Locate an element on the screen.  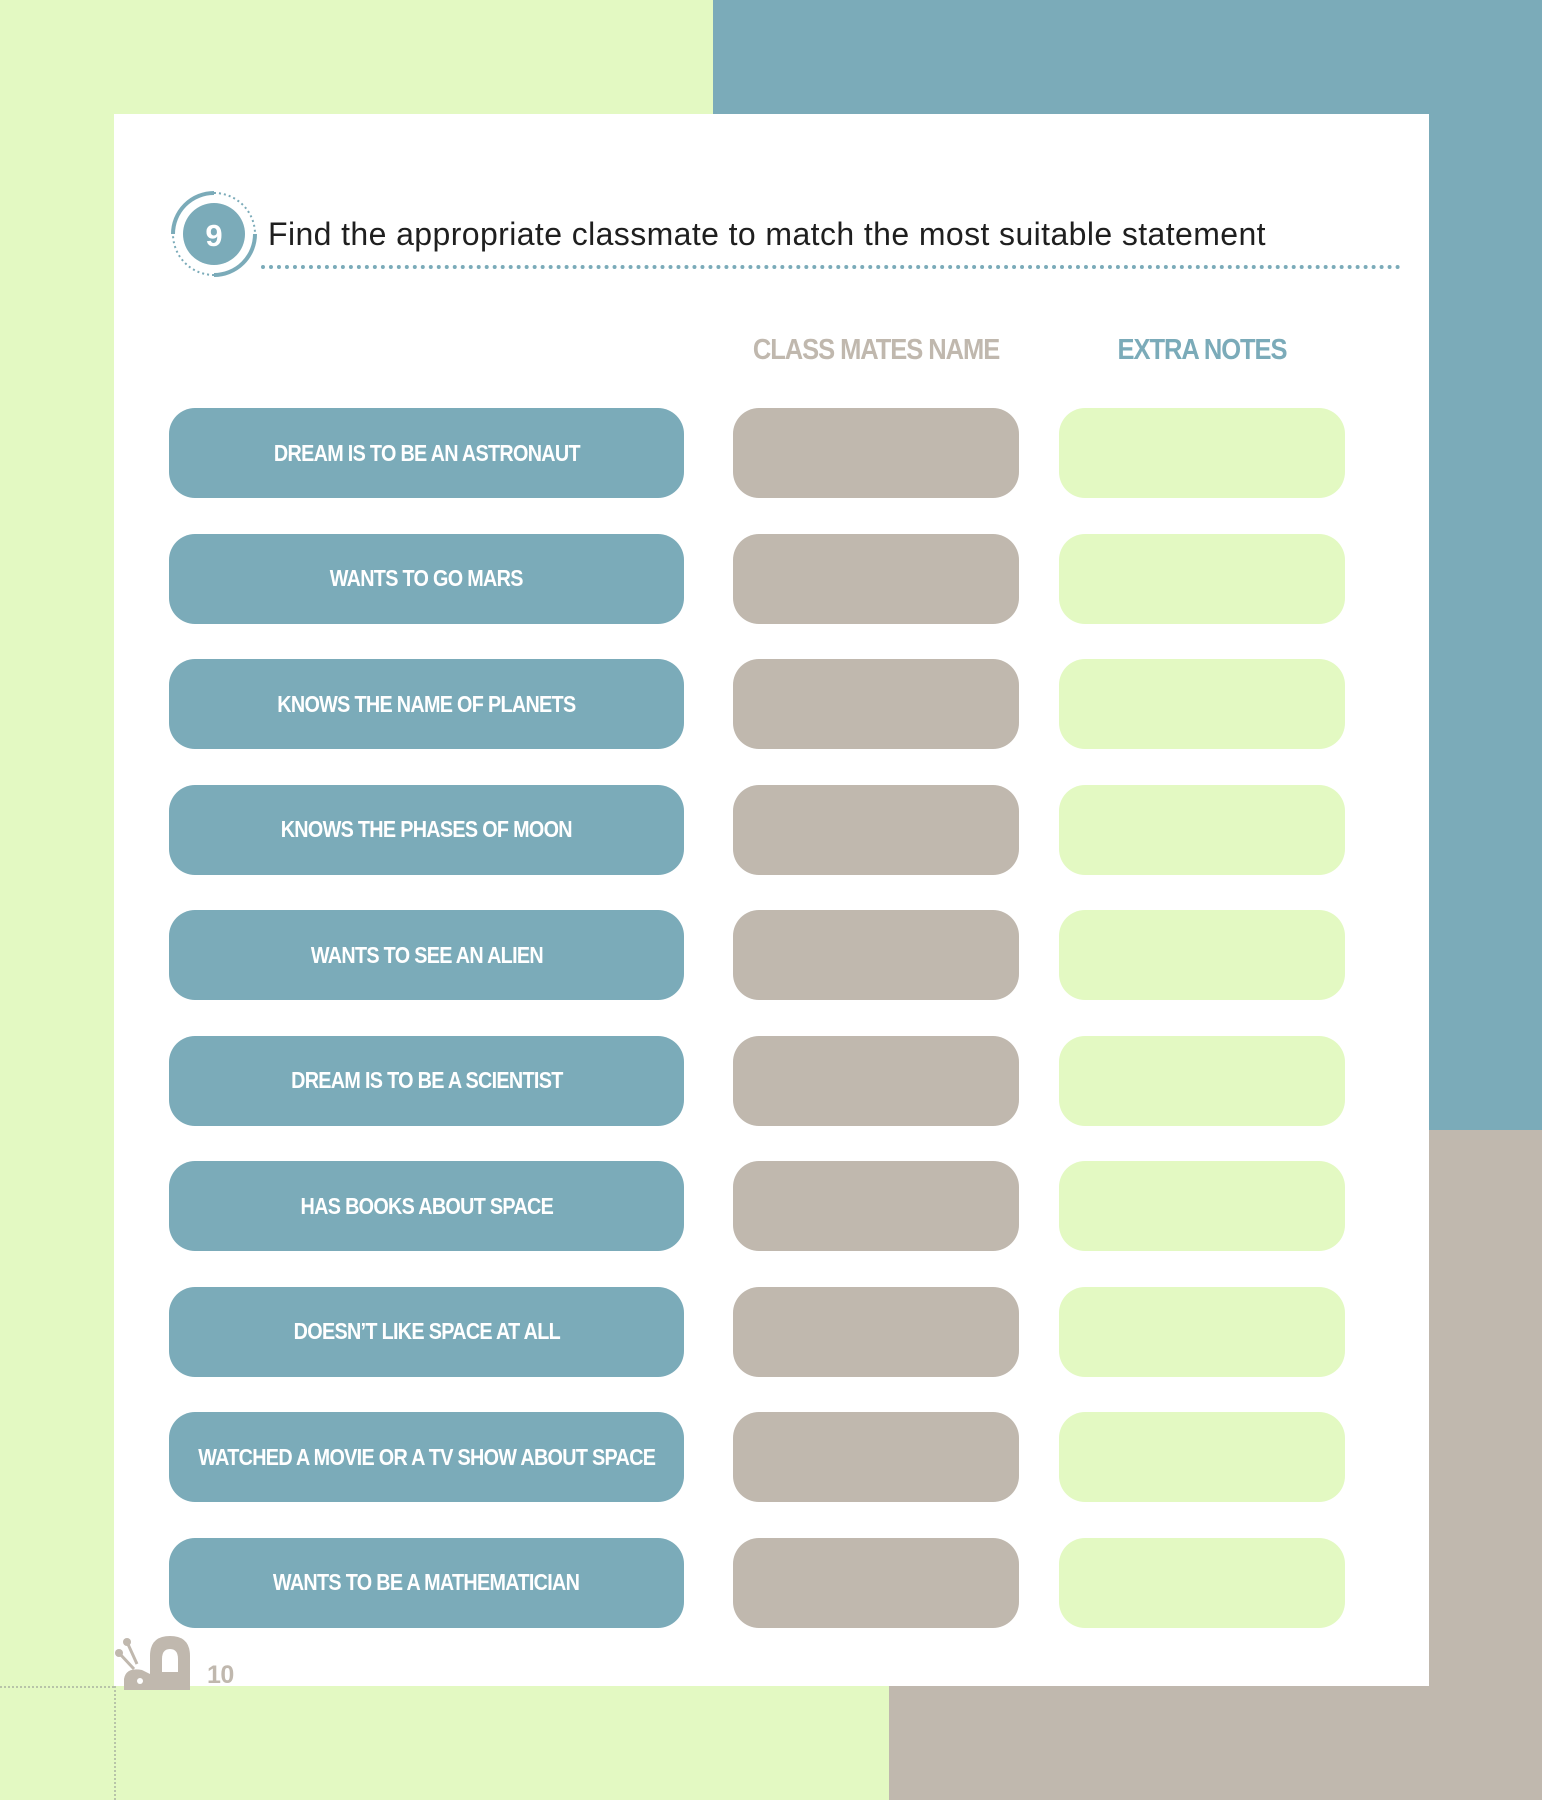
statement-label: WATCHED A MOVIE OR A TV SHOW ABOUT SPACE is located at coordinates (426, 1456).